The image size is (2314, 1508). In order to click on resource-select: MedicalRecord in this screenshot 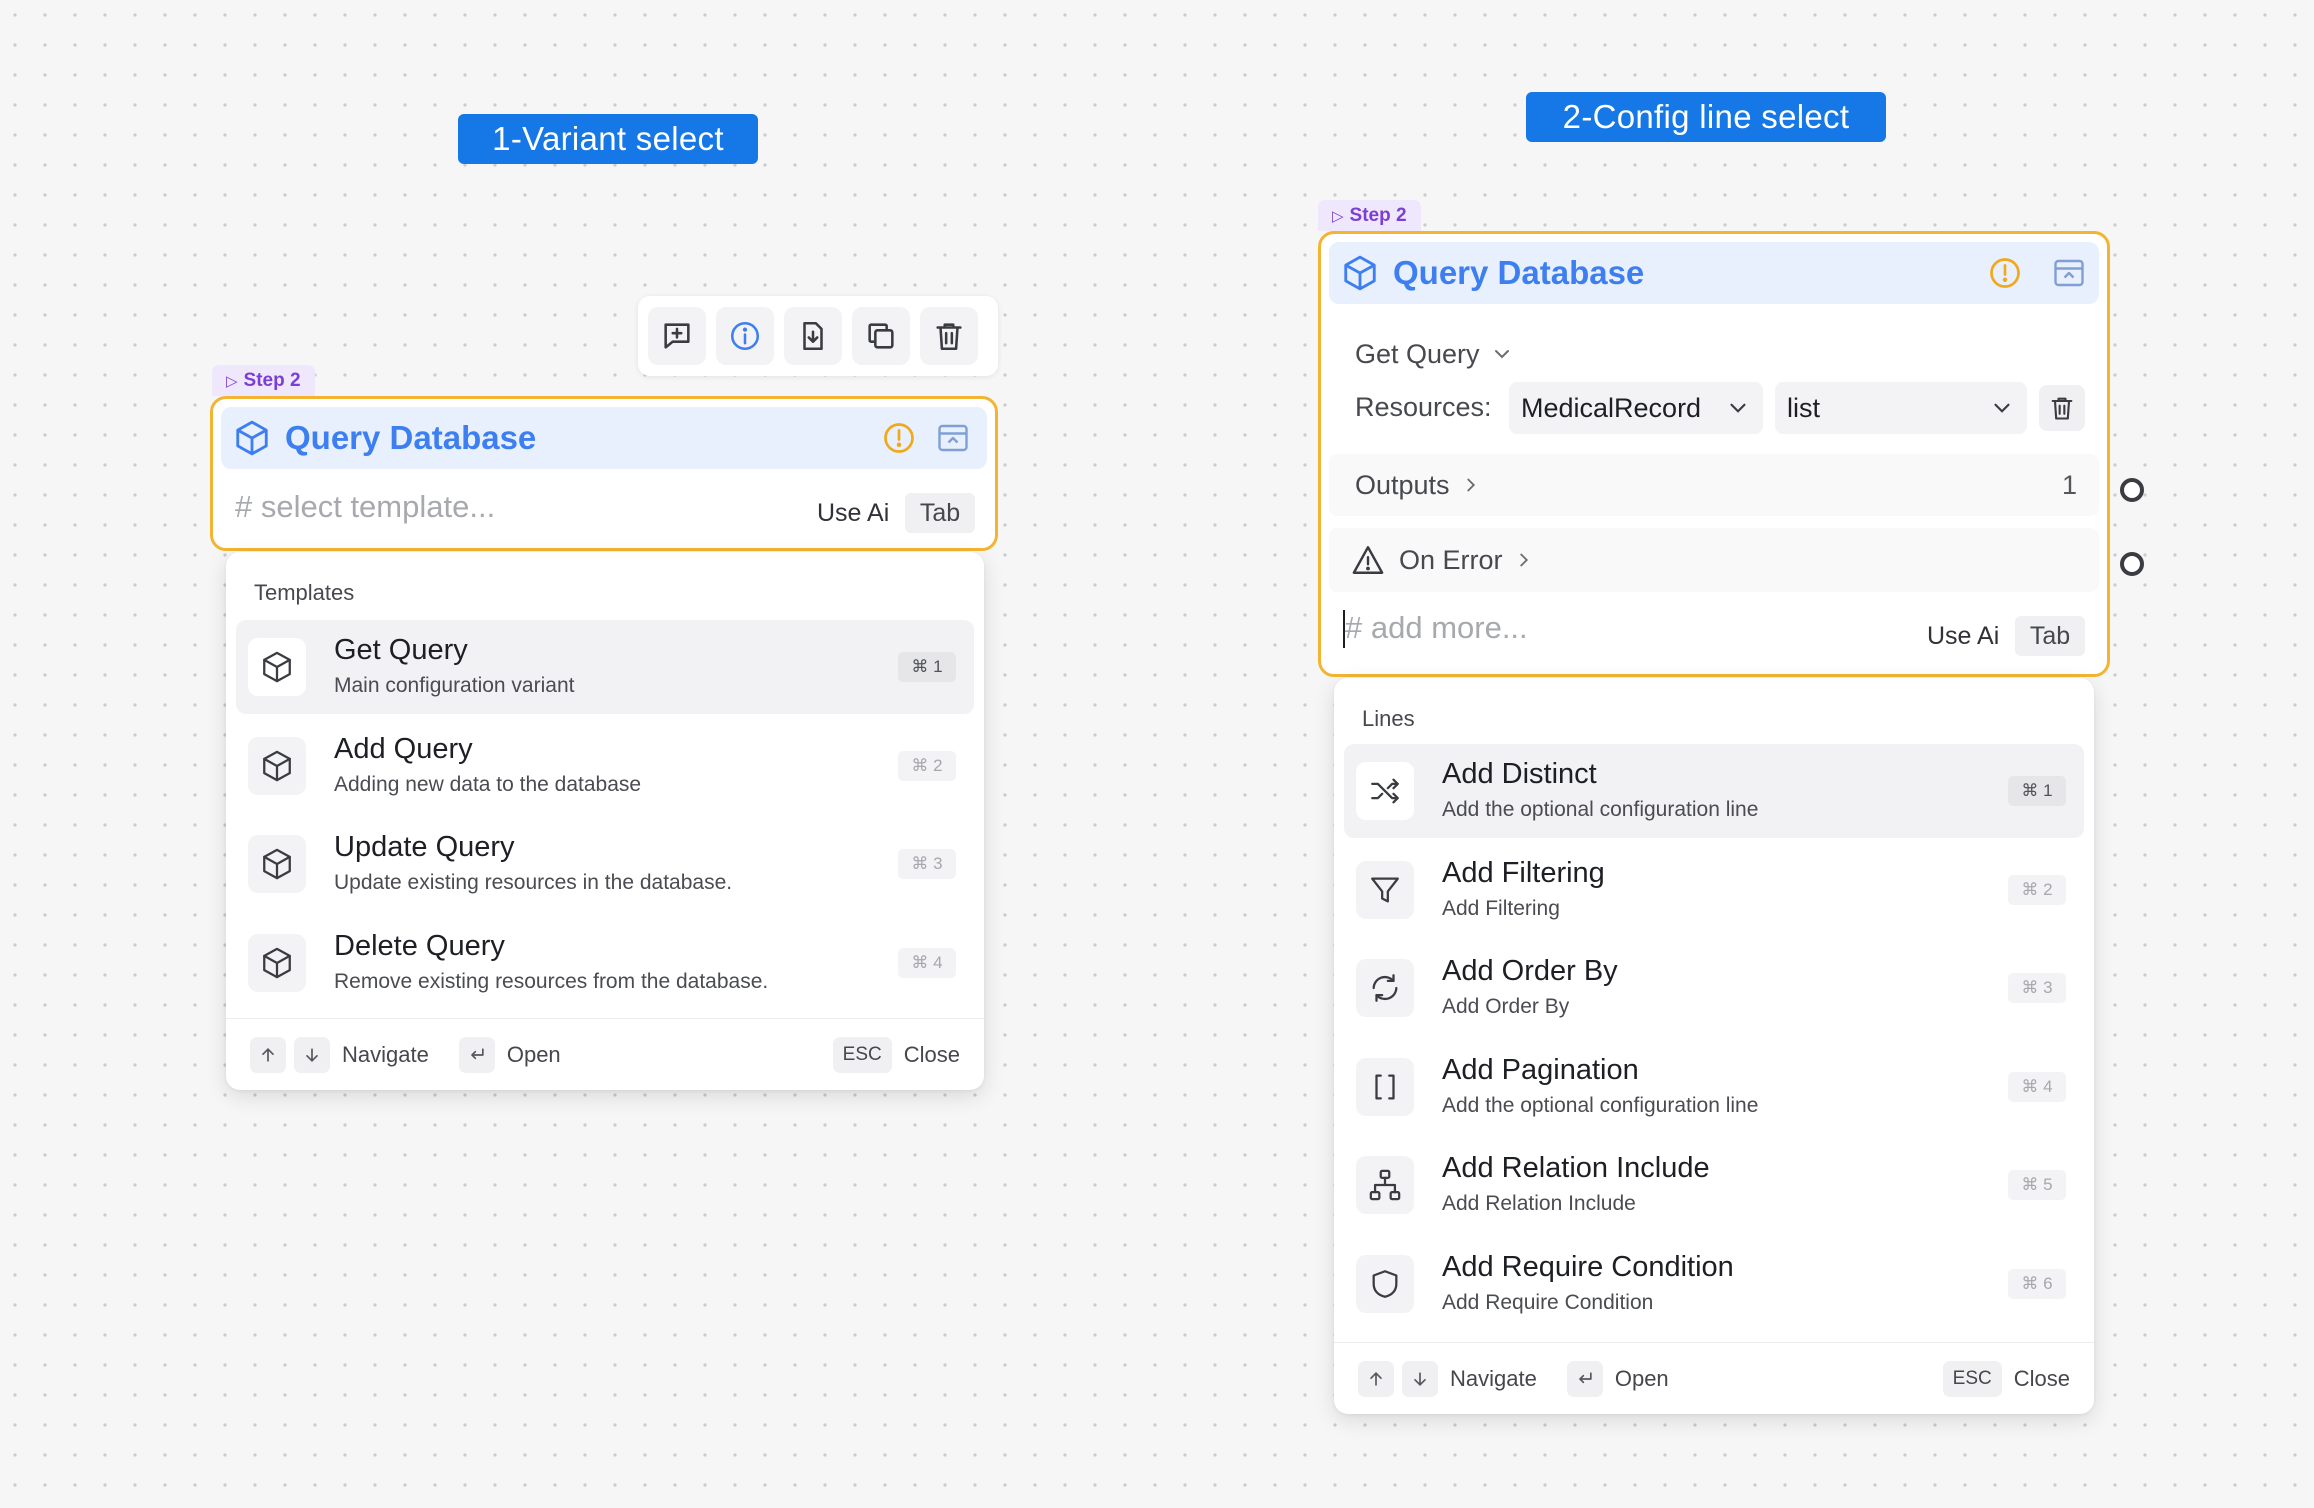, I will do `click(1636, 408)`.